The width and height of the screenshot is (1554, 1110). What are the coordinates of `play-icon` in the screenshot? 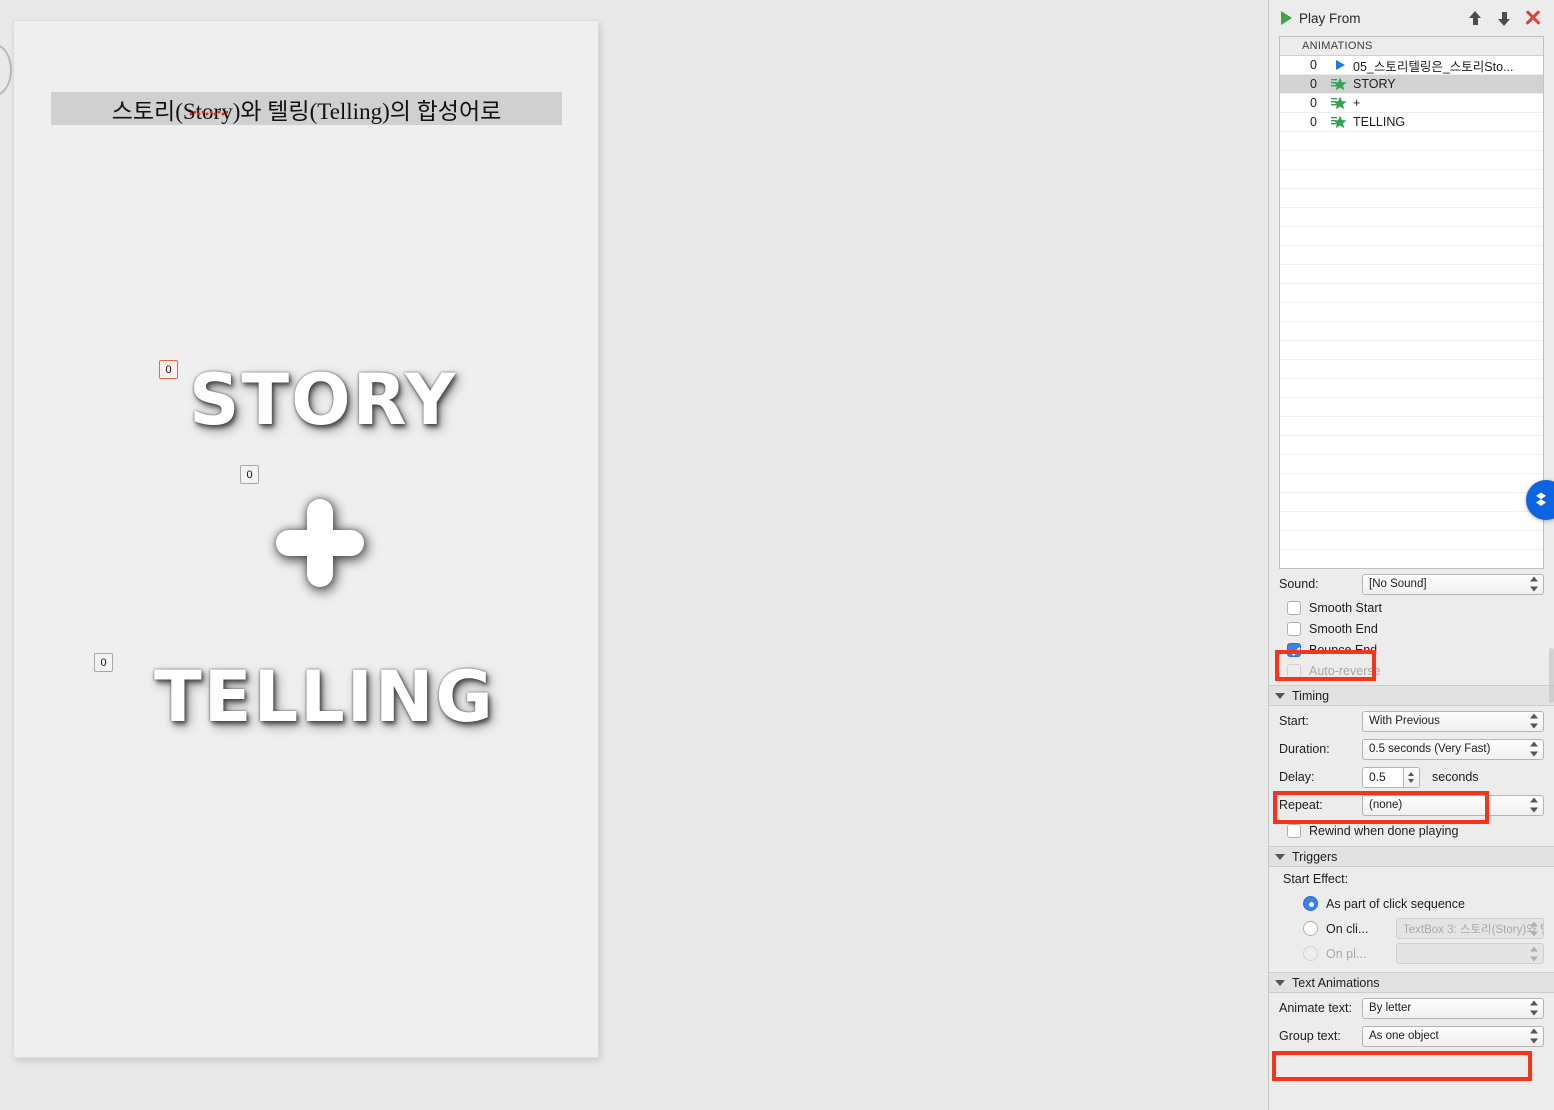 It's located at (1286, 18).